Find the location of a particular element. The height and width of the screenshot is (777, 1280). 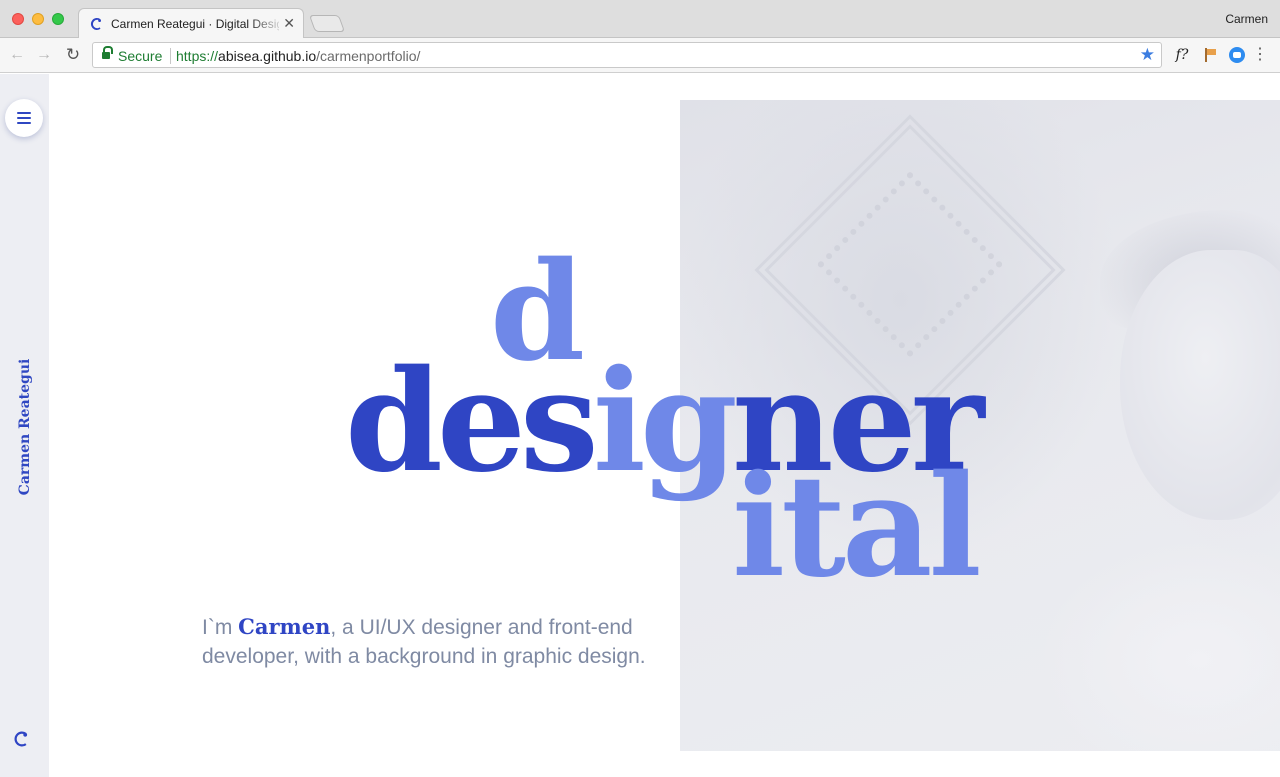

carmen-favicon-icon is located at coordinates (95, 24).